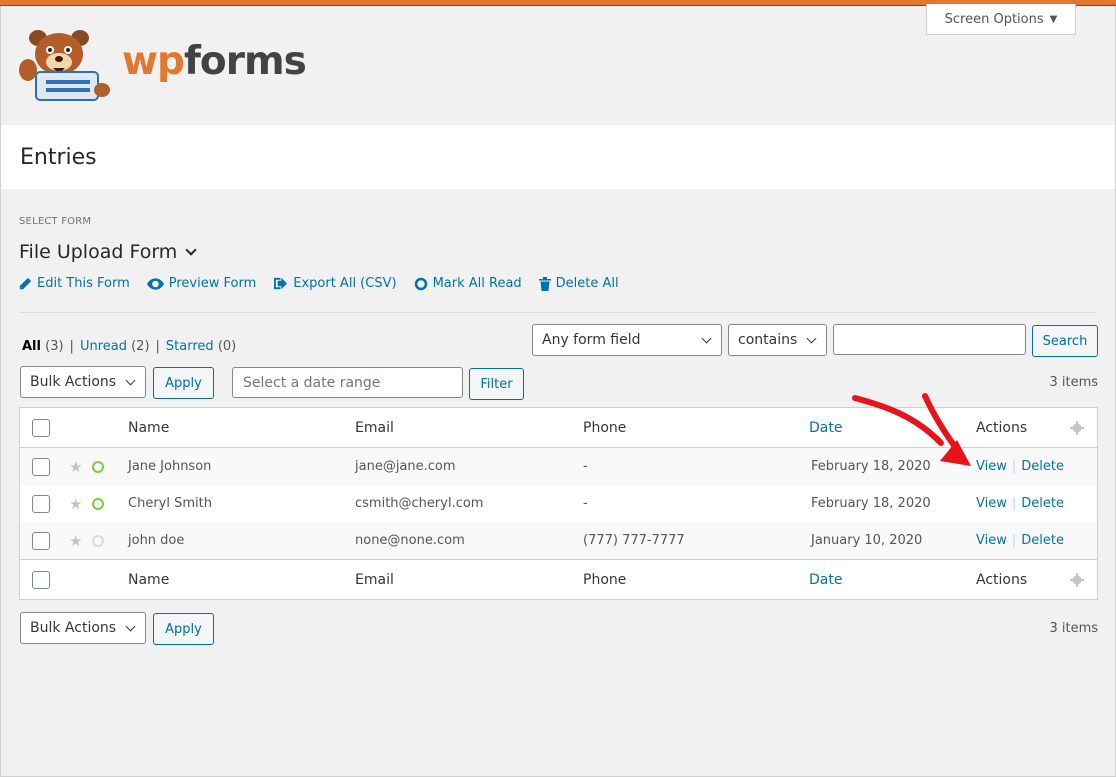  Describe the element at coordinates (420, 283) in the screenshot. I see `circle-icon` at that location.